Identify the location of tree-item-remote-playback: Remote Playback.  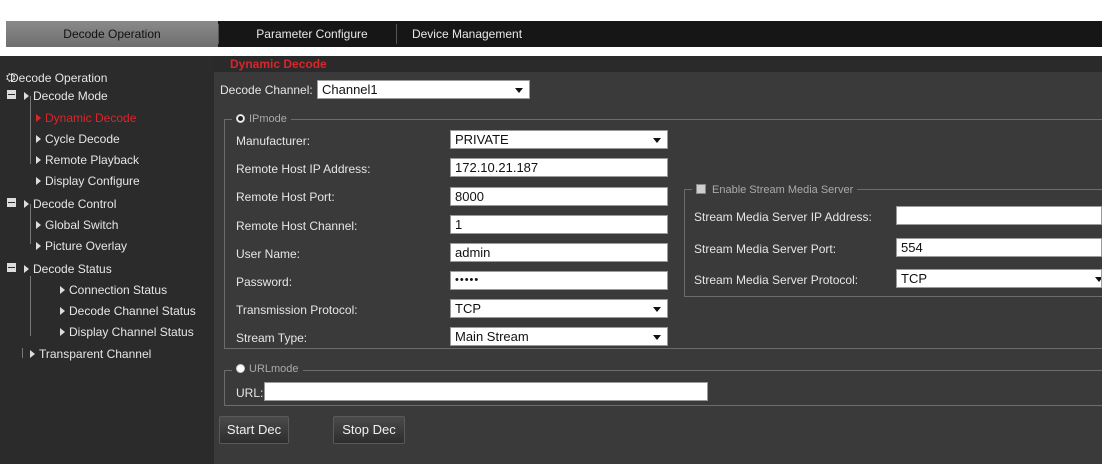
(87, 160).